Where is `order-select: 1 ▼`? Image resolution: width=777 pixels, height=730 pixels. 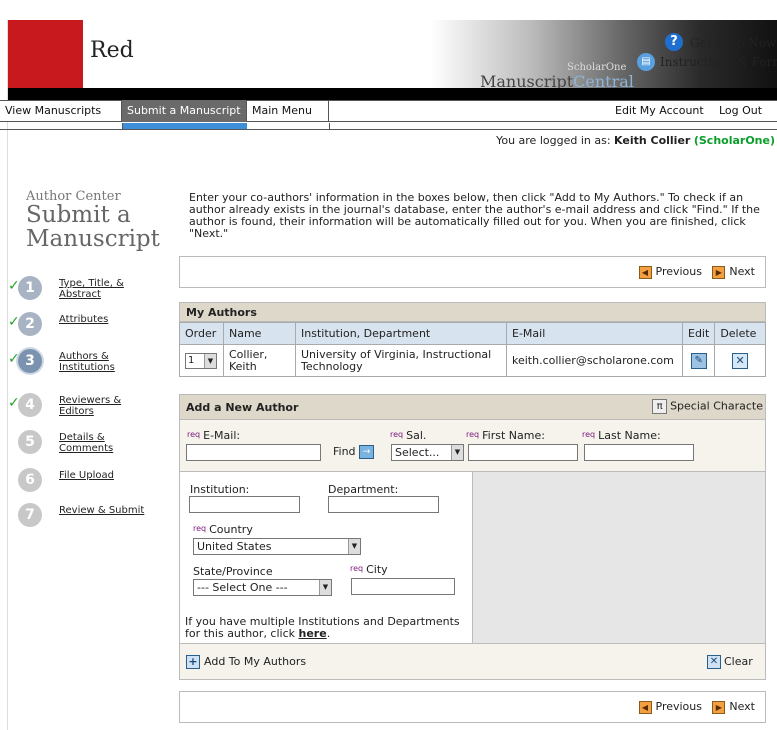
order-select: 1 ▼ is located at coordinates (201, 360).